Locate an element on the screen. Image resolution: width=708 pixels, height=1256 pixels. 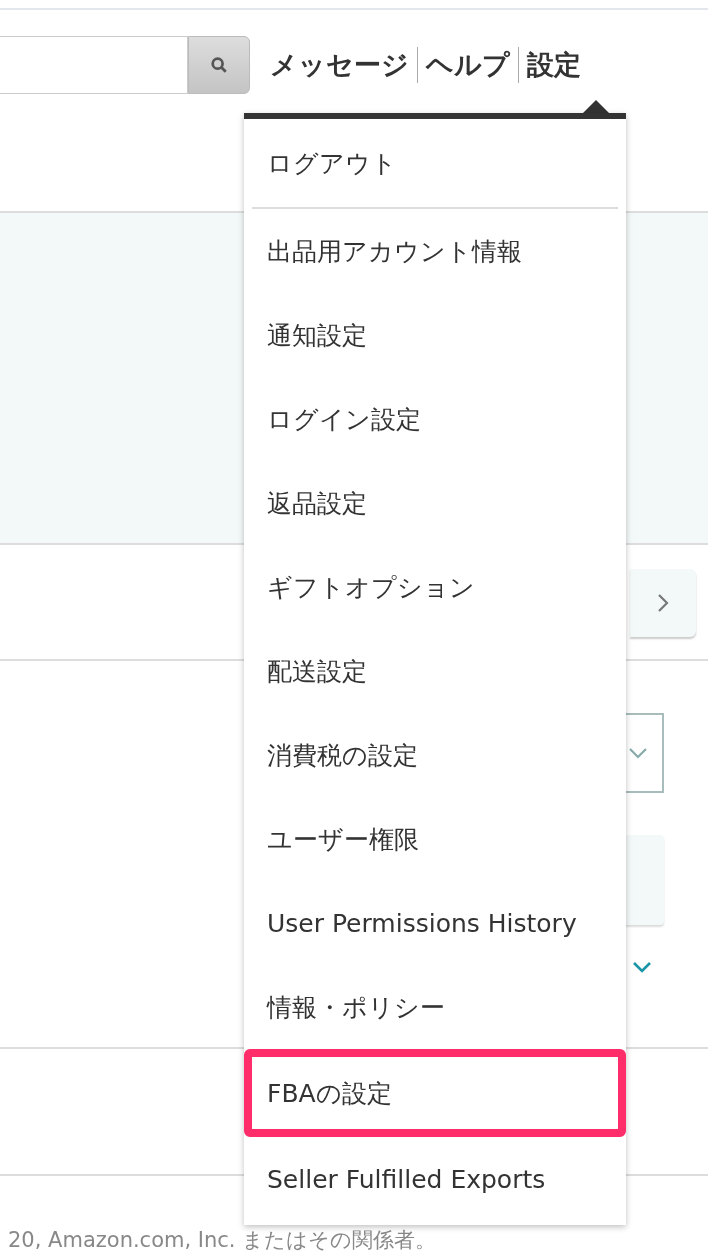
search-icon is located at coordinates (219, 65).